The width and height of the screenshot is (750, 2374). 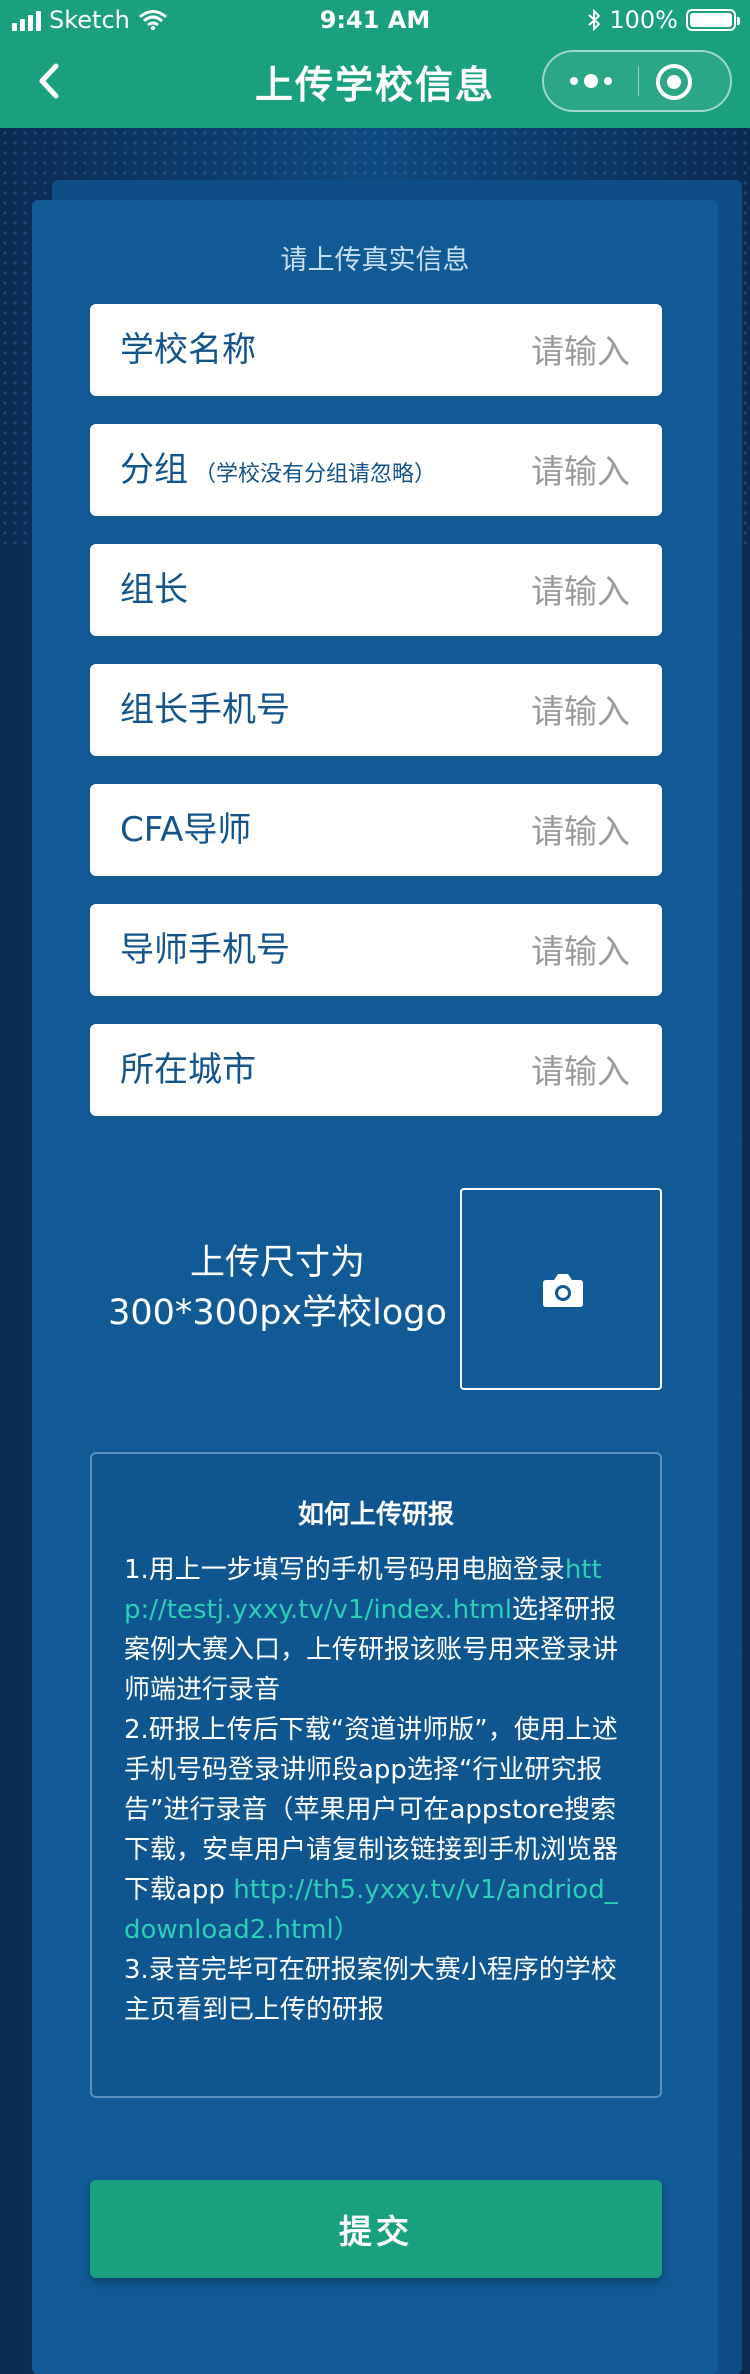 I want to click on field-label: 学校名称, so click(x=188, y=350).